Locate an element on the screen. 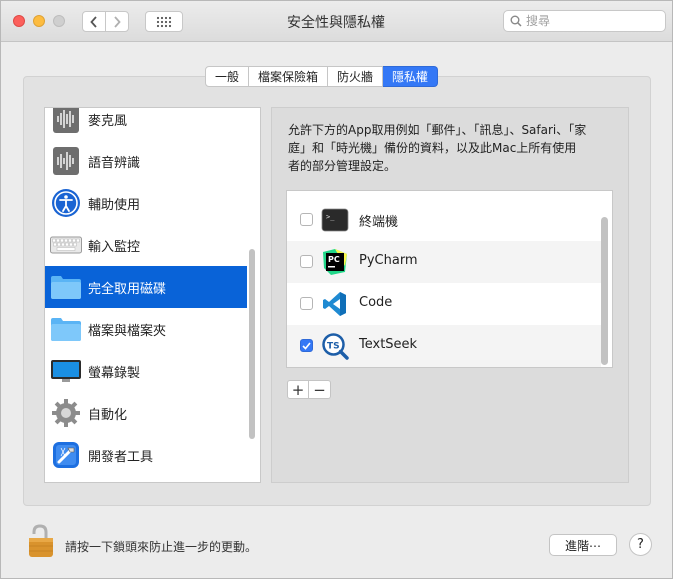  lock-message: 請按一下鎖頭來防止進一步的更動。 is located at coordinates (161, 547).